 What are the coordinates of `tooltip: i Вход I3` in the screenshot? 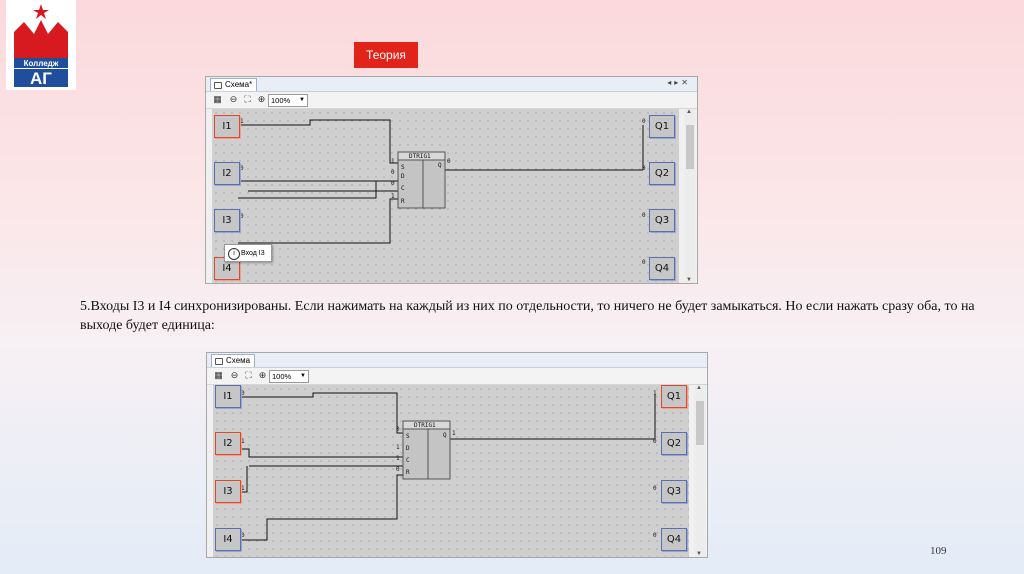 It's located at (248, 253).